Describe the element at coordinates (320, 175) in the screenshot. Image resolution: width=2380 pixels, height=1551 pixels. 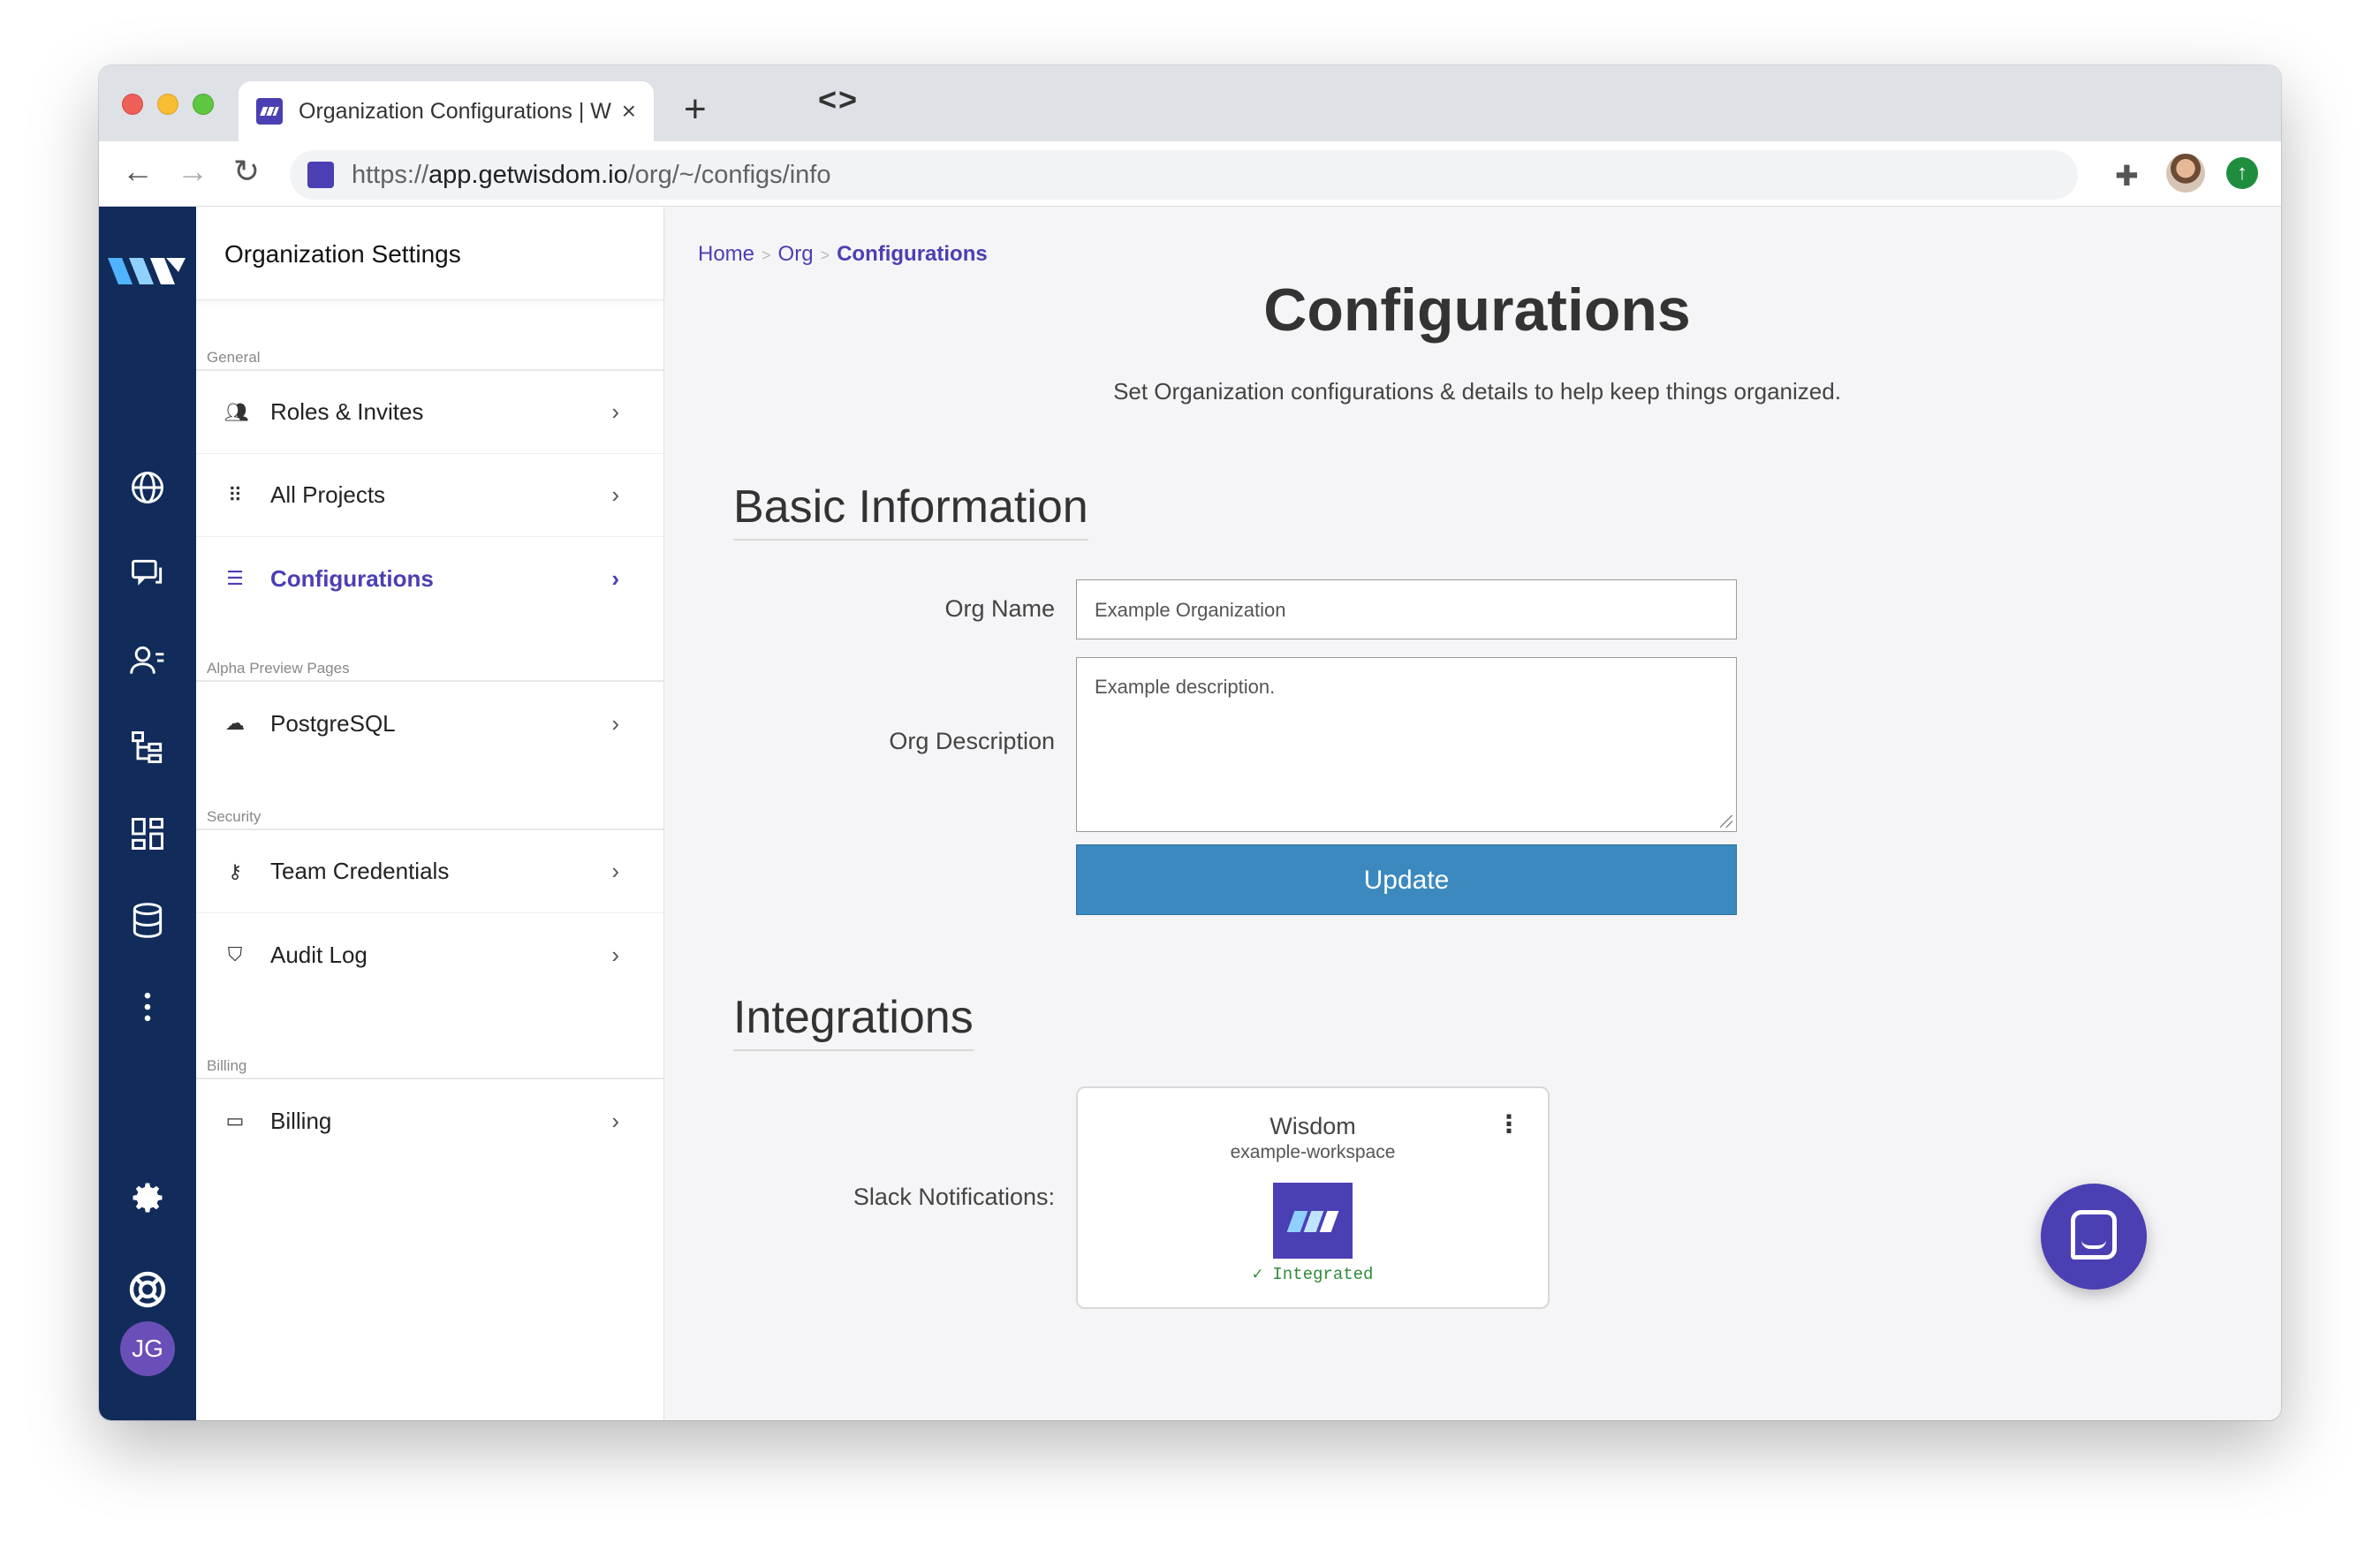
I see `site-favicon-icon` at that location.